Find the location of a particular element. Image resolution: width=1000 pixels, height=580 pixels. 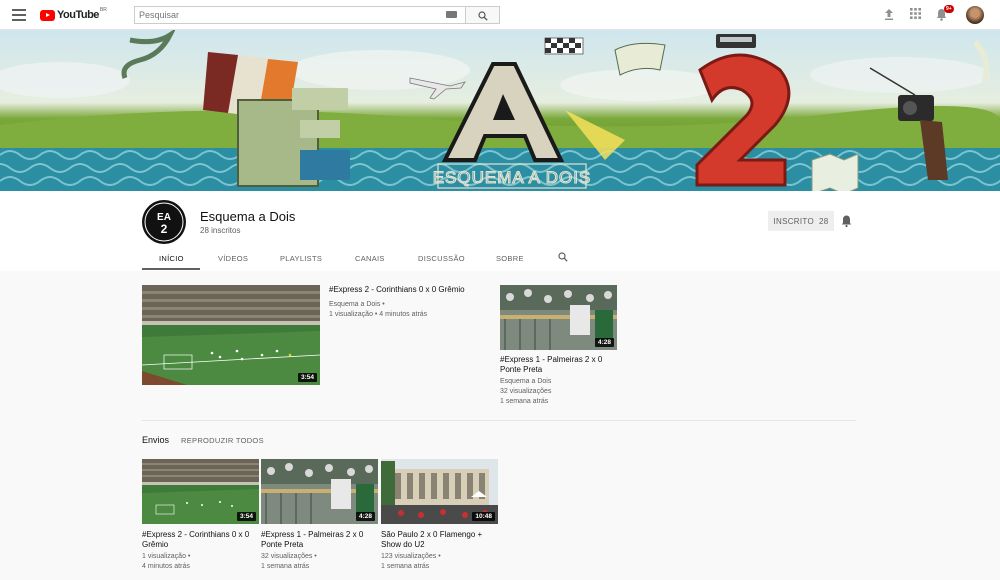

logo-text: YouTube is located at coordinates (78, 15).